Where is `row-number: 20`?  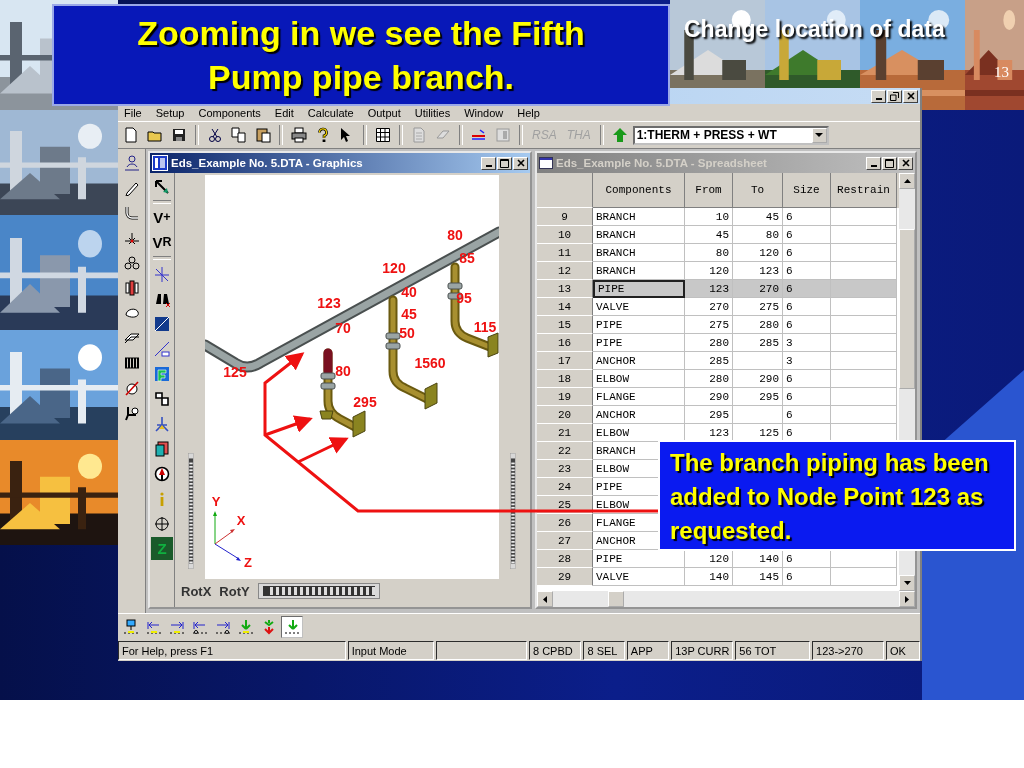 row-number: 20 is located at coordinates (565, 415).